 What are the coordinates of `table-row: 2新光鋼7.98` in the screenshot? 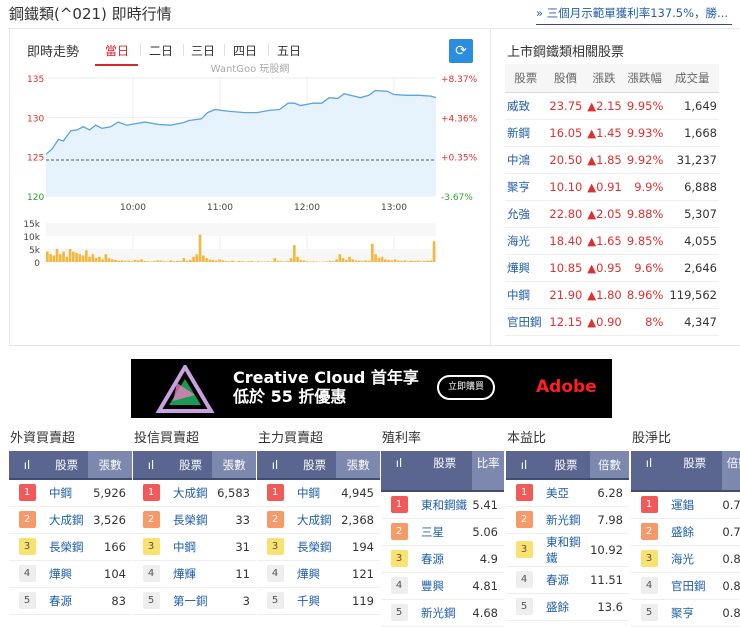 It's located at (567, 519).